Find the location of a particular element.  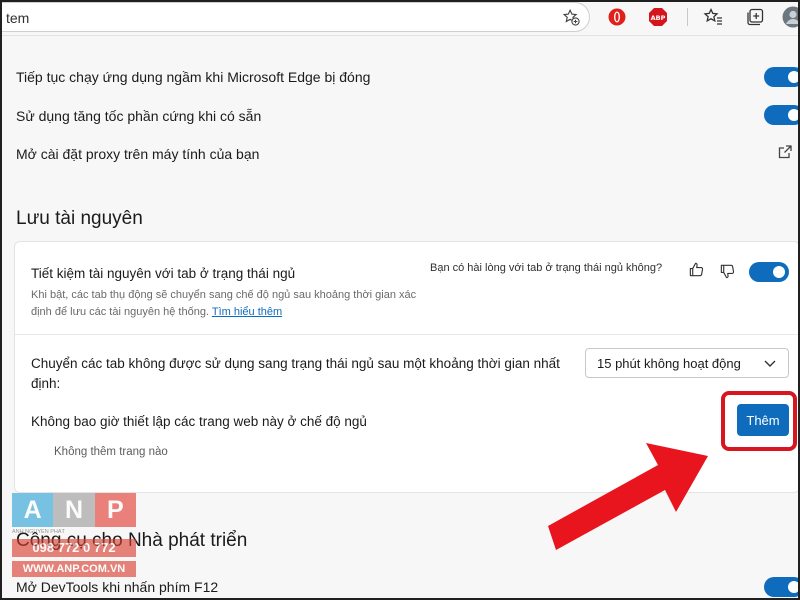

background-apps-toggle is located at coordinates (782, 77).